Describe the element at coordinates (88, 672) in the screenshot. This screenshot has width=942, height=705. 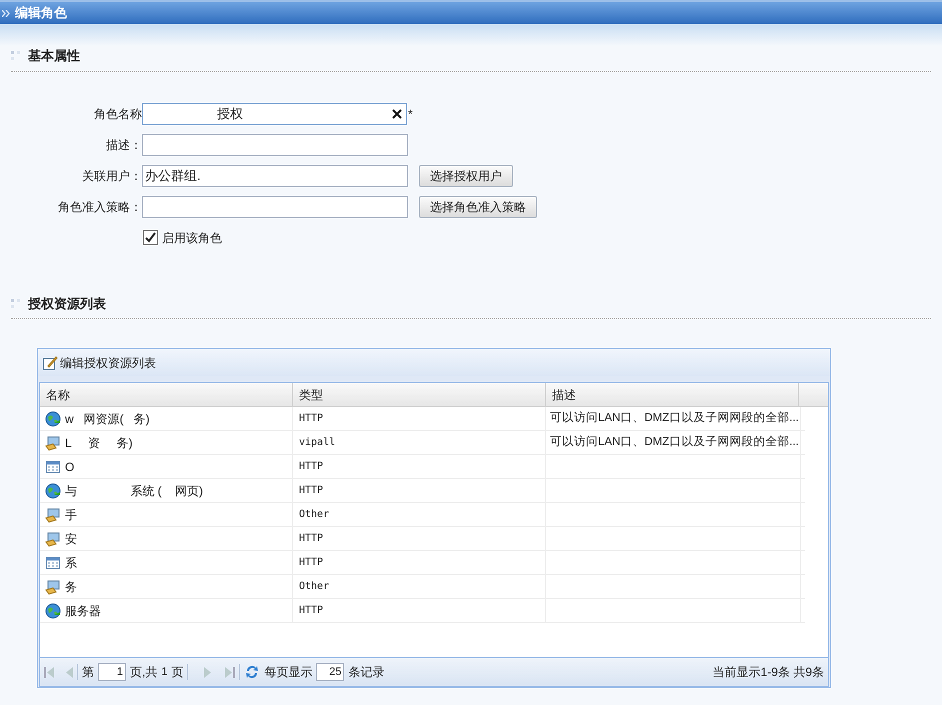
I see `pager-text: 第` at that location.